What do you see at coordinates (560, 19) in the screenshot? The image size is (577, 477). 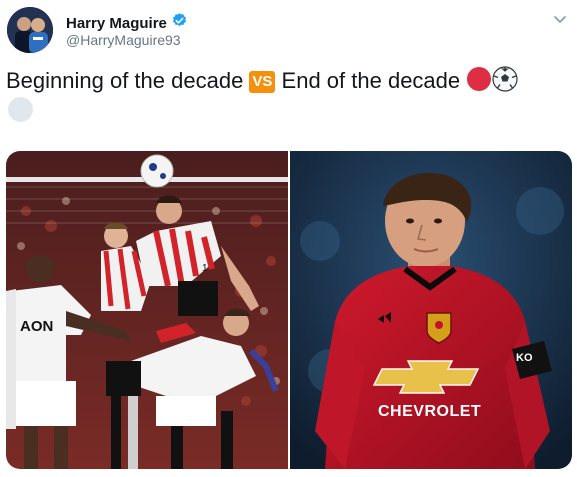 I see `chevron-down-icon` at bounding box center [560, 19].